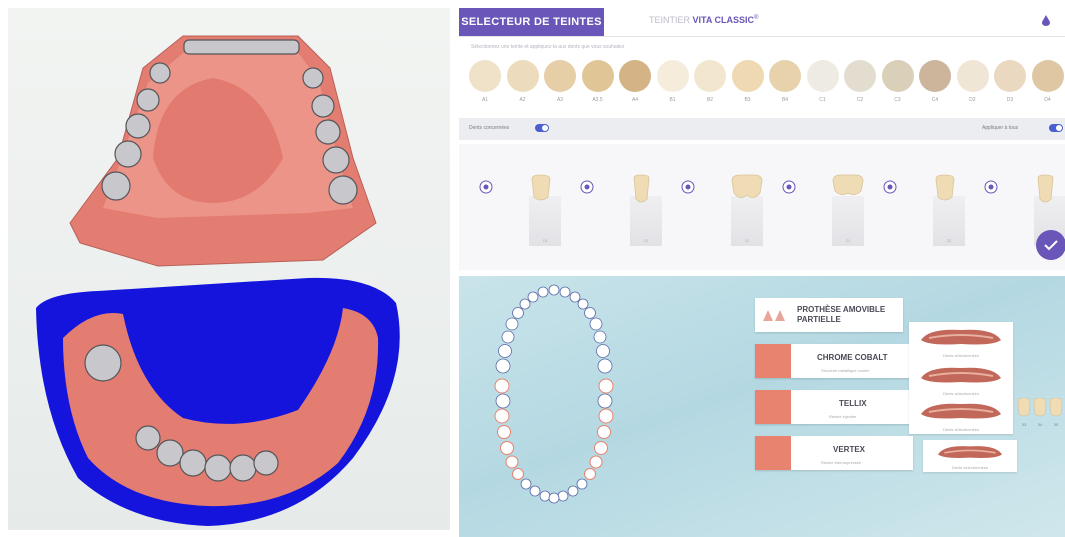 The image size is (1065, 537). I want to click on tab-vita-classic-prefix: TEINTIER, so click(670, 20).